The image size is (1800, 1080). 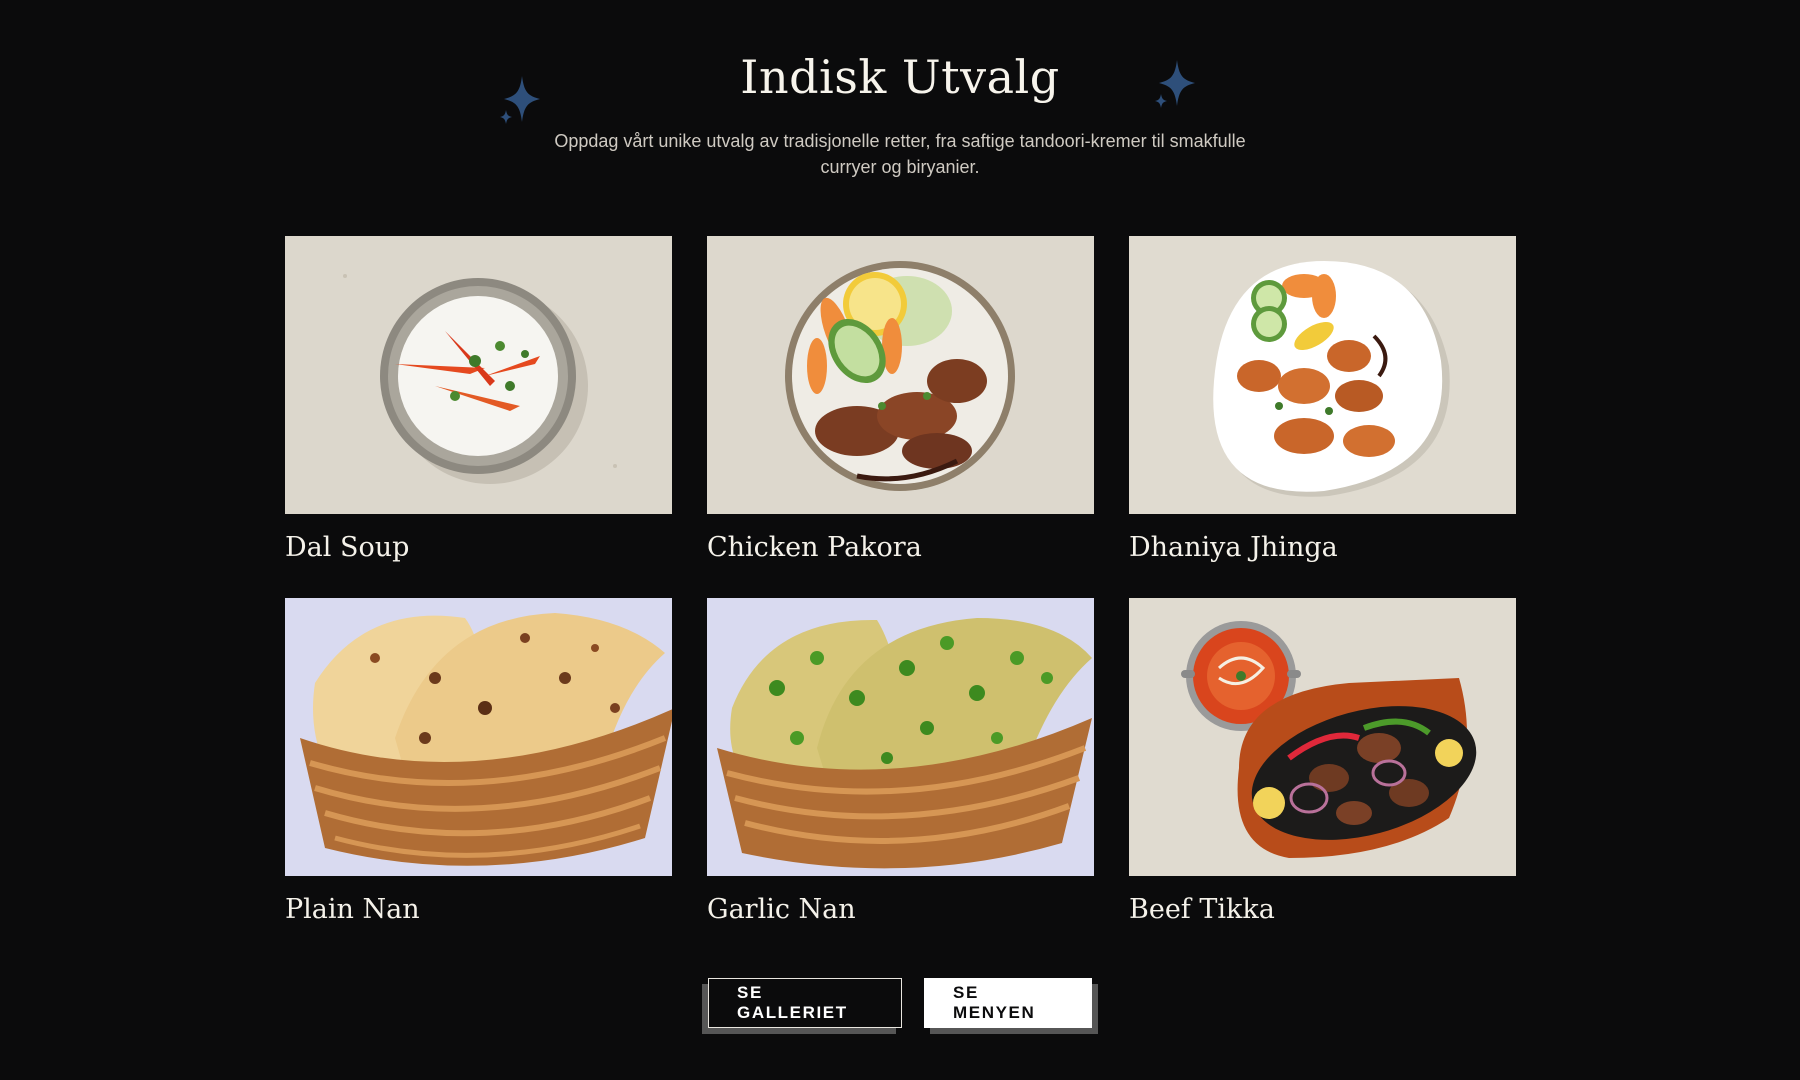 I want to click on dish-card: Garlic Nan, so click(x=900, y=763).